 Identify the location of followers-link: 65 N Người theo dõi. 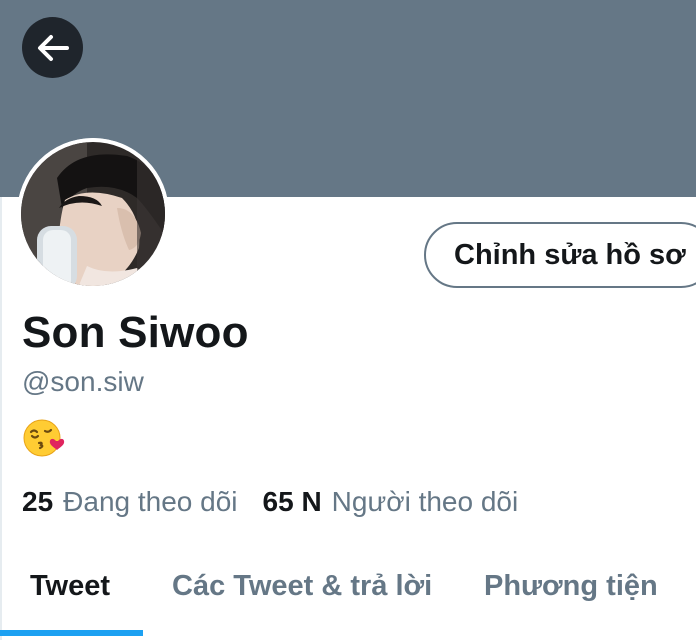
(391, 502).